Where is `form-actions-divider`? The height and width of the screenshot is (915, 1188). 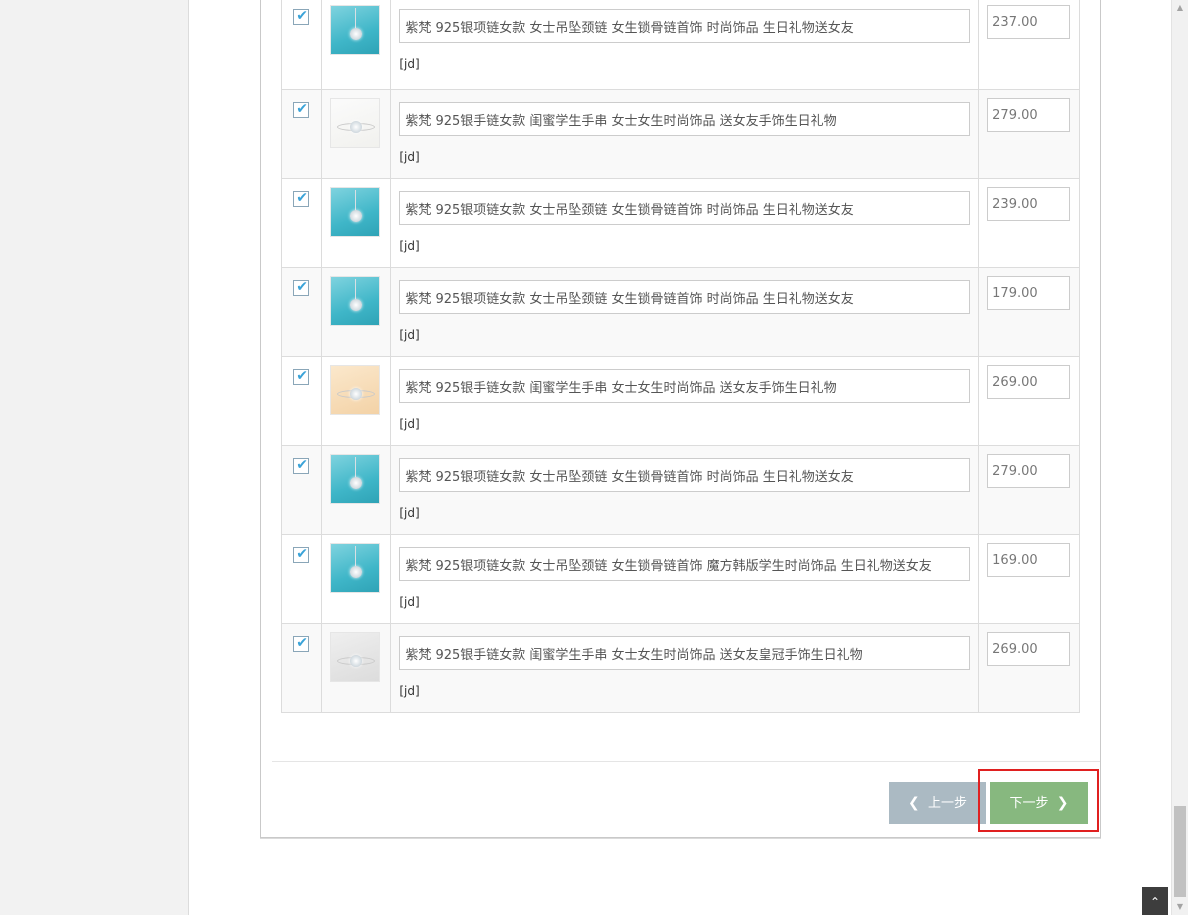
form-actions-divider is located at coordinates (686, 761).